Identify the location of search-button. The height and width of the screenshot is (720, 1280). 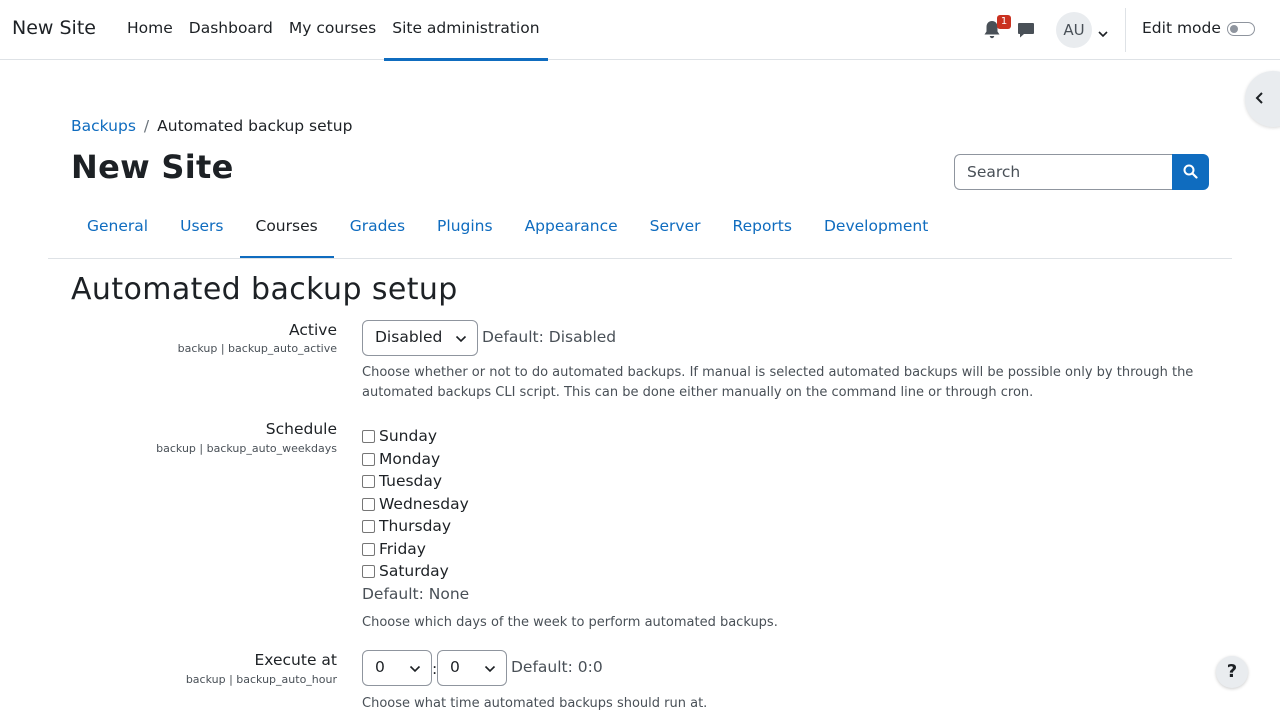
(1190, 172).